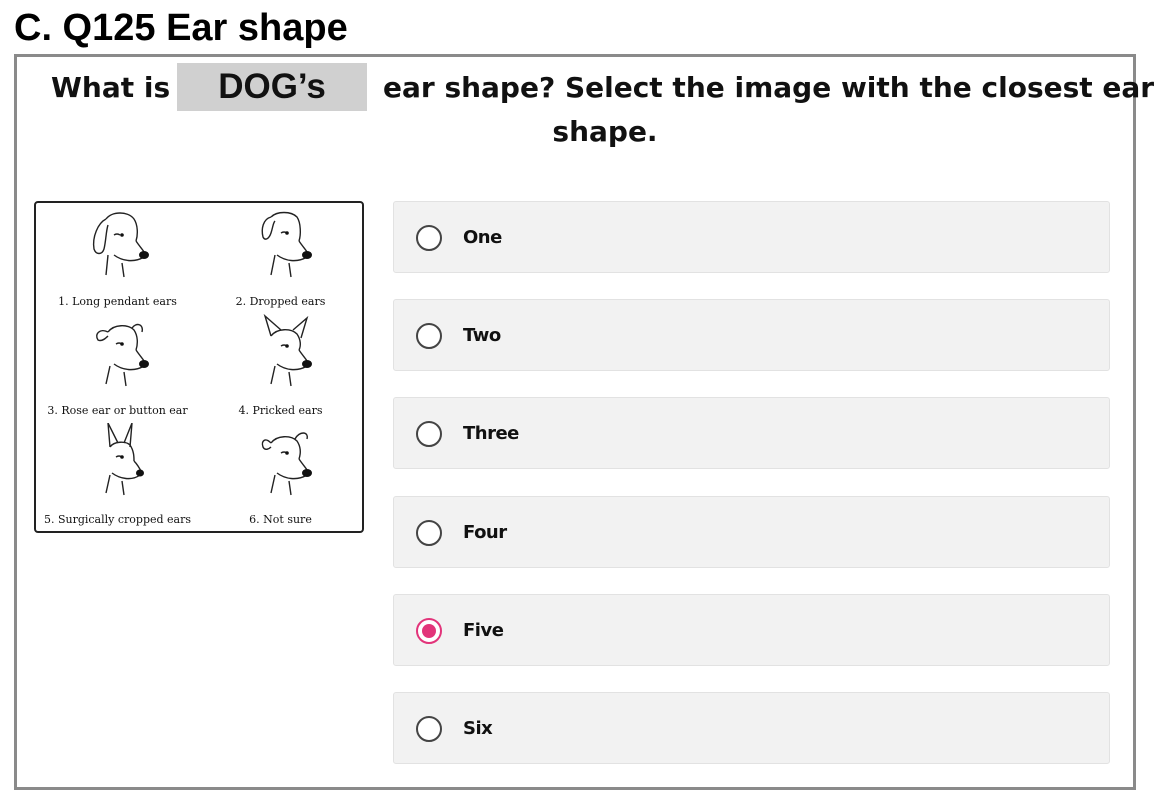 The width and height of the screenshot is (1156, 810). What do you see at coordinates (280, 301) in the screenshot?
I see `caption-dropped: 2. Dropped ears` at bounding box center [280, 301].